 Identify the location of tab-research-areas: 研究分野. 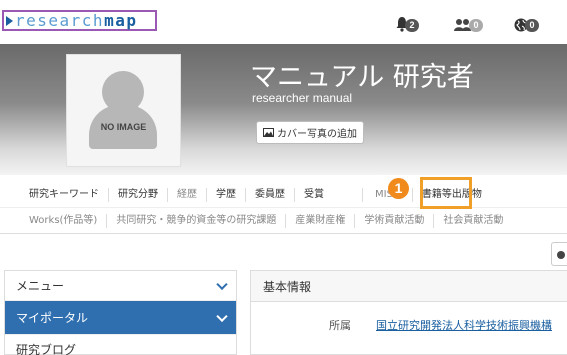
(138, 194).